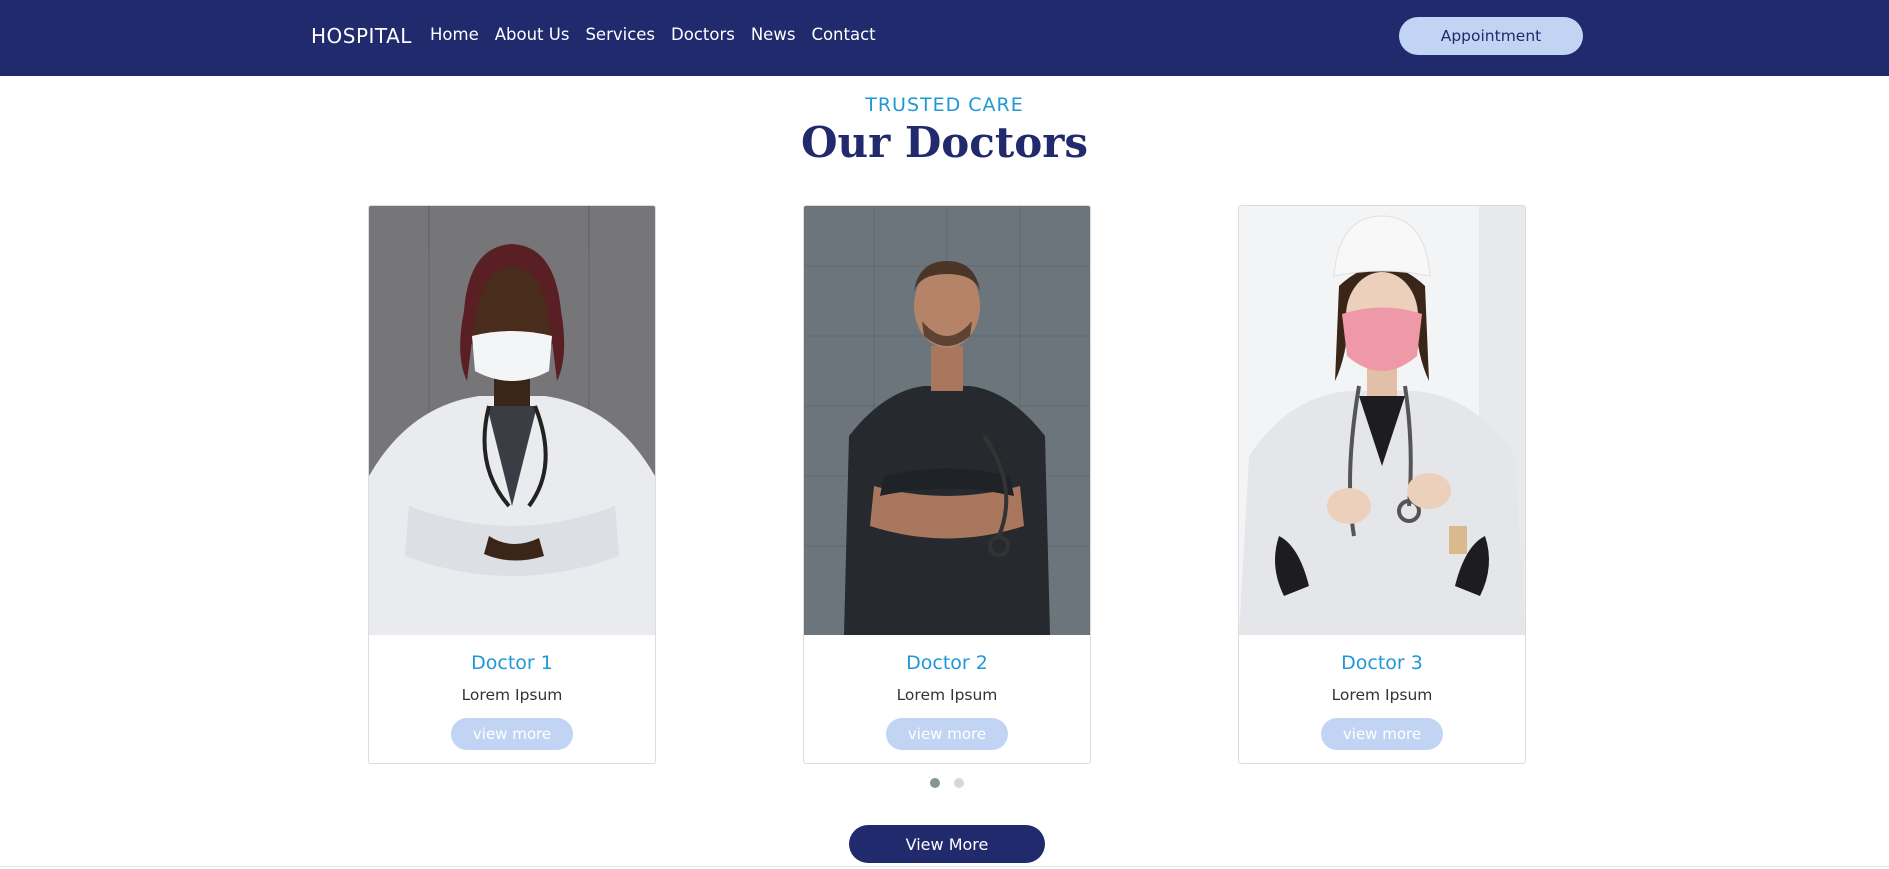 Image resolution: width=1889 pixels, height=869 pixels. What do you see at coordinates (944, 142) in the screenshot?
I see `section-title: Our Doctors` at bounding box center [944, 142].